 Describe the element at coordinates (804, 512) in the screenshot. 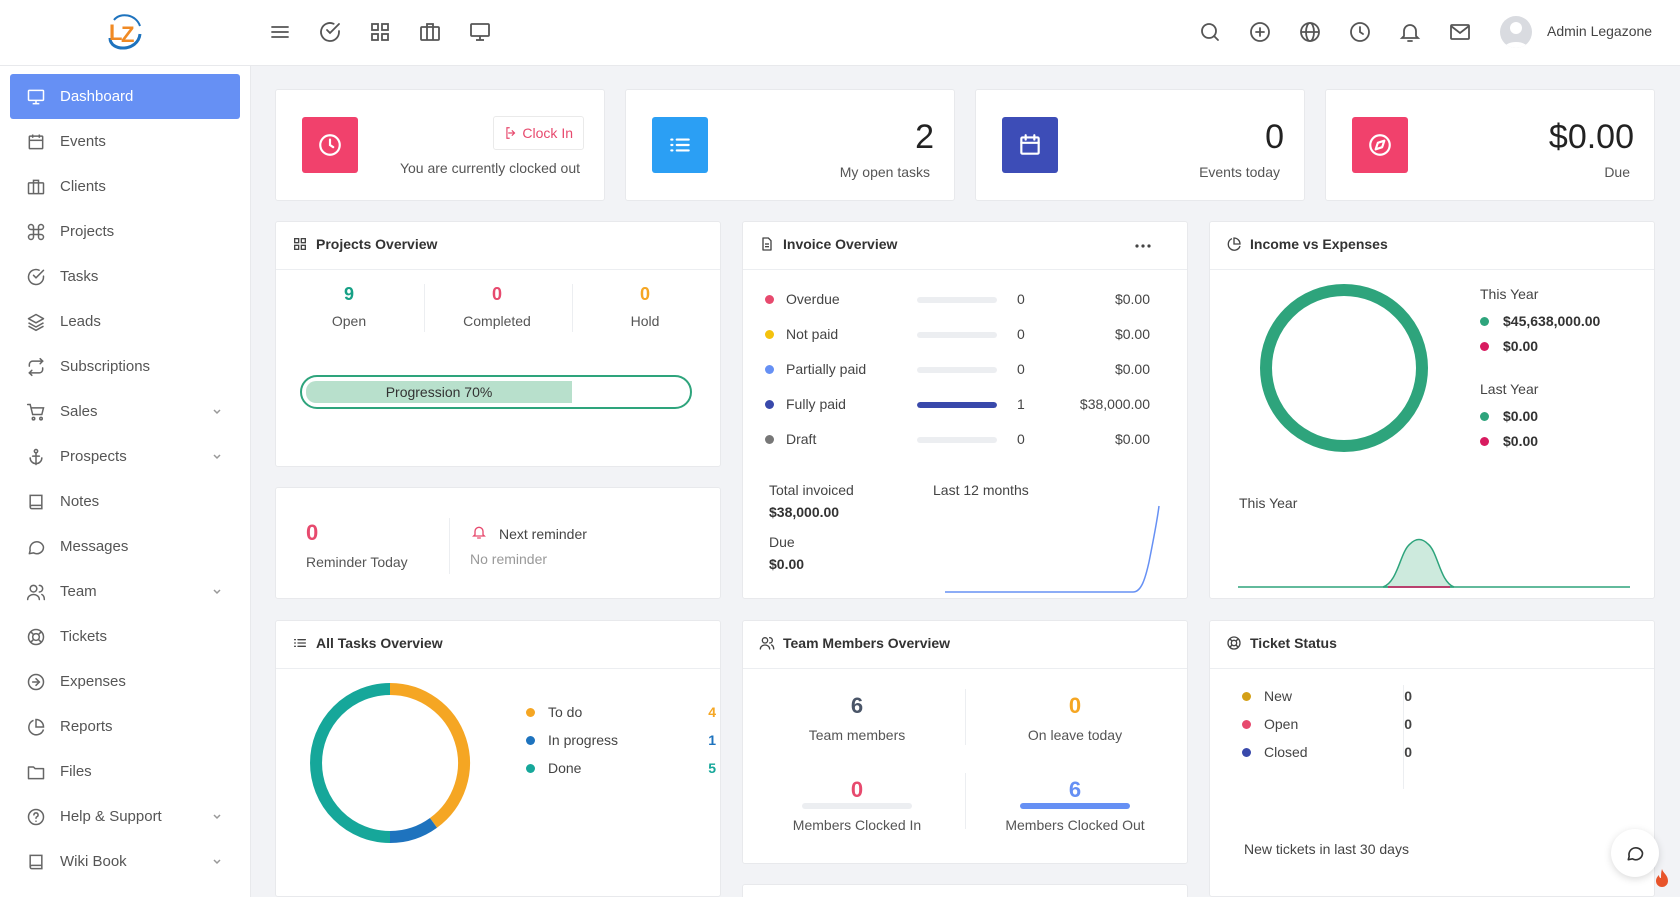

I see `total-invoiced-value: $38,000.00` at that location.